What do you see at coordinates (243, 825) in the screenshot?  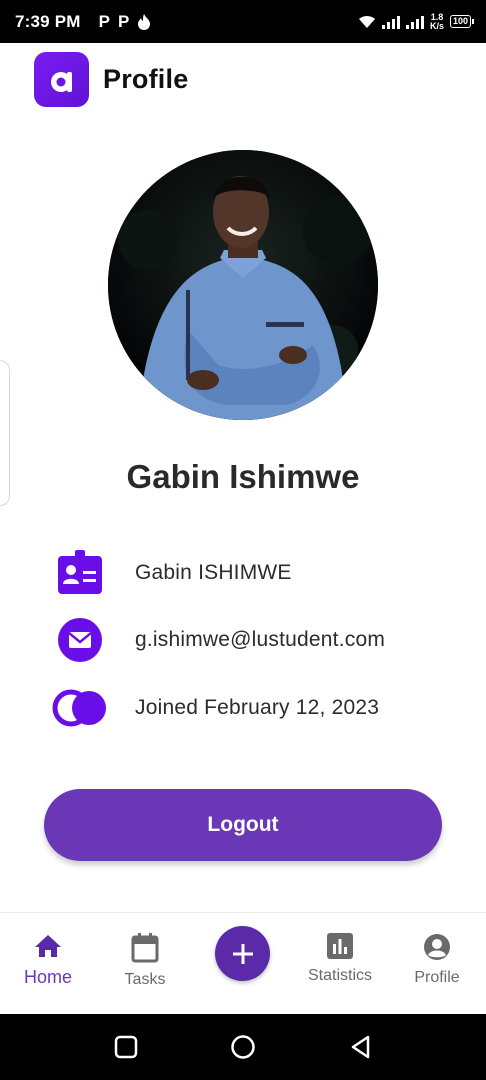 I see `logout-button: Logout` at bounding box center [243, 825].